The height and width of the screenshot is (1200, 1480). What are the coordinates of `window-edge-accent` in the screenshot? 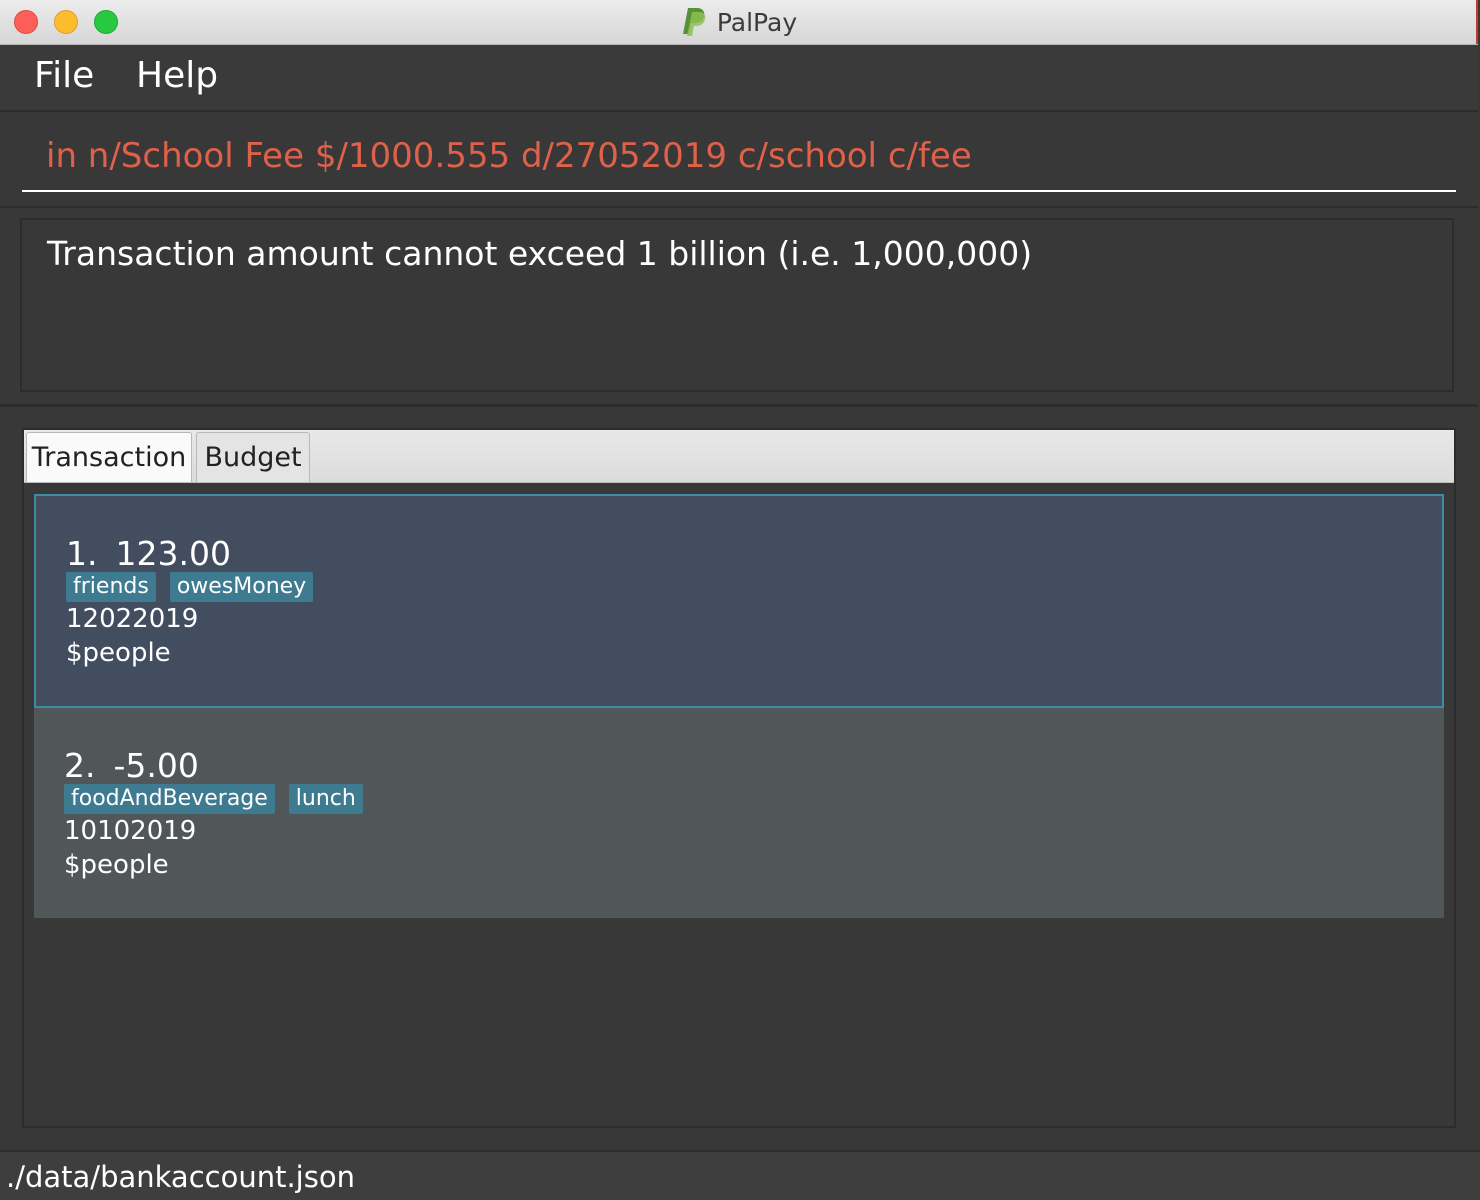 It's located at (1477, 22).